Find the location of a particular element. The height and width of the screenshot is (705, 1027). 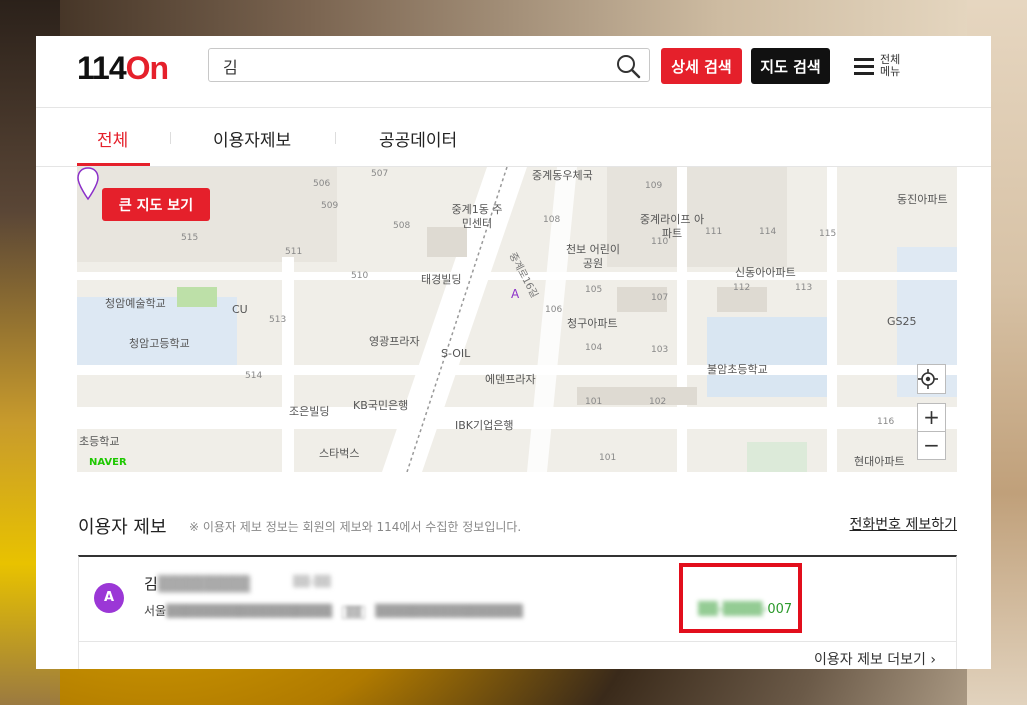

logo: 114On is located at coordinates (123, 68).